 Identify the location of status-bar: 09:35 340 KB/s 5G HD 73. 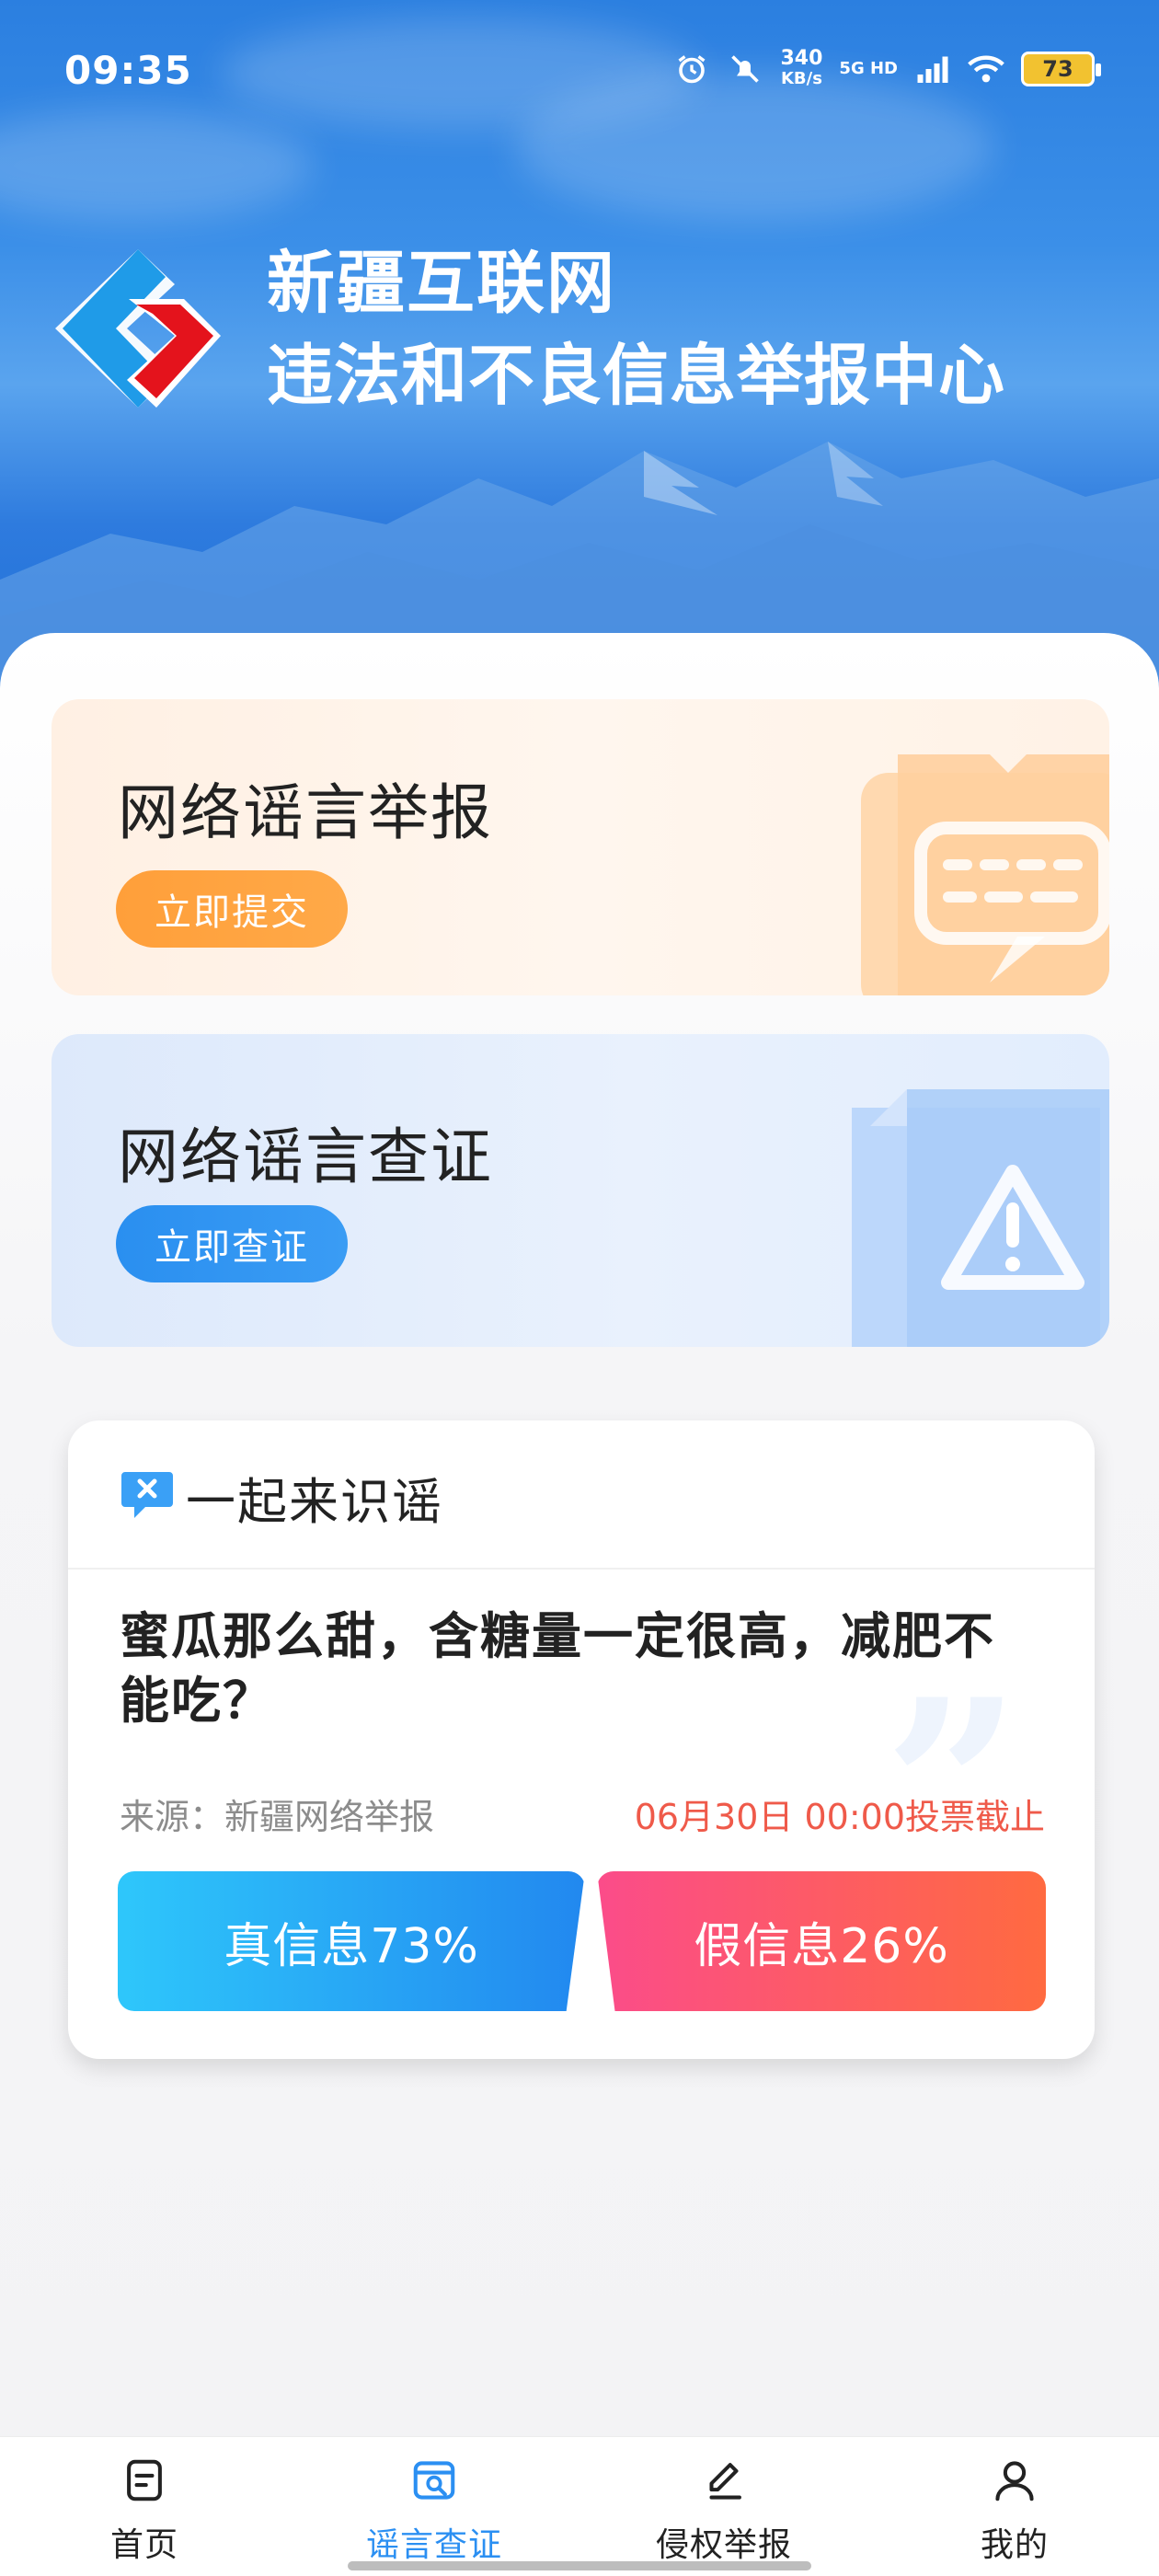
(579, 69).